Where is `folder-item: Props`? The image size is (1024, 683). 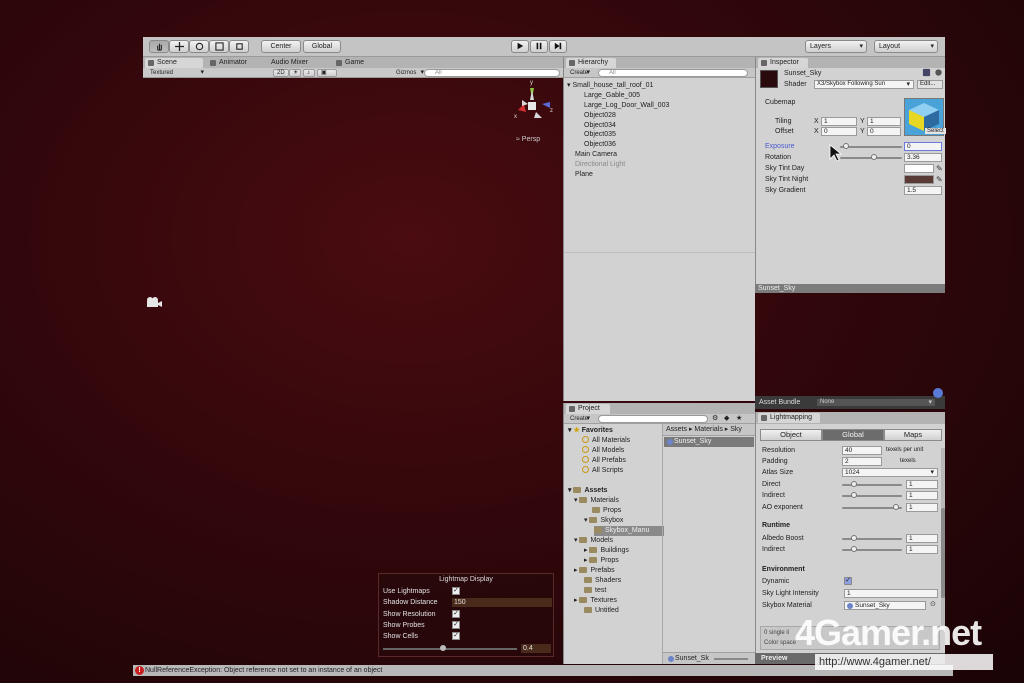 folder-item: Props is located at coordinates (606, 511).